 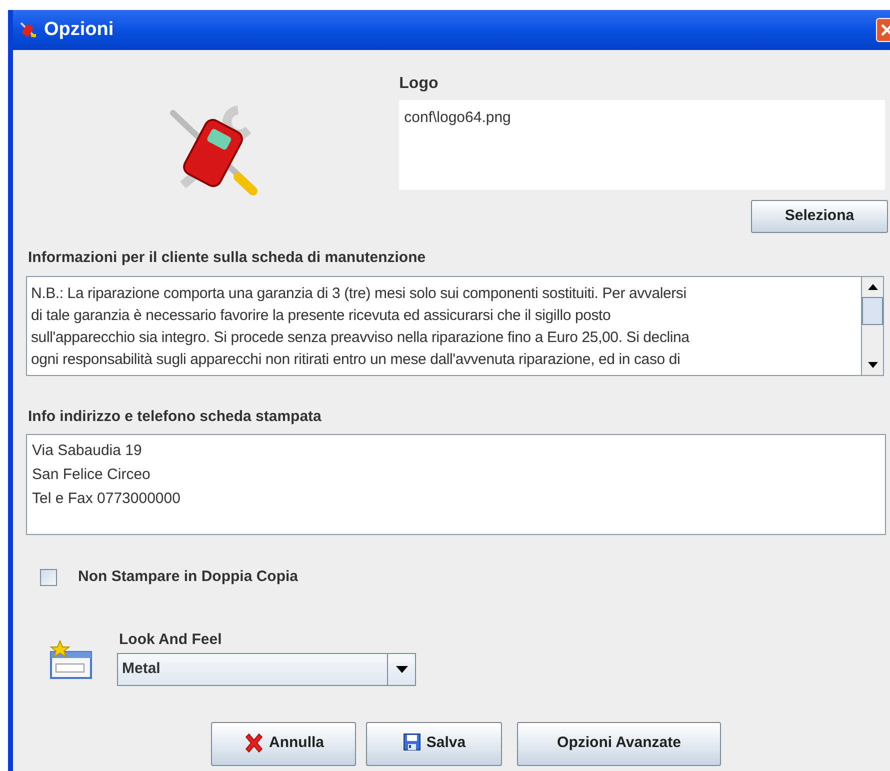 What do you see at coordinates (87, 451) in the screenshot?
I see `text-line: Via Sabaudia 19` at bounding box center [87, 451].